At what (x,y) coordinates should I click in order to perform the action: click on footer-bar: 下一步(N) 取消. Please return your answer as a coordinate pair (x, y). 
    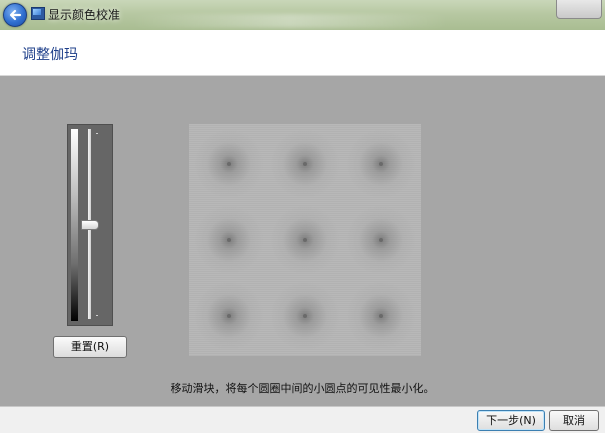
    Looking at the image, I should click on (302, 419).